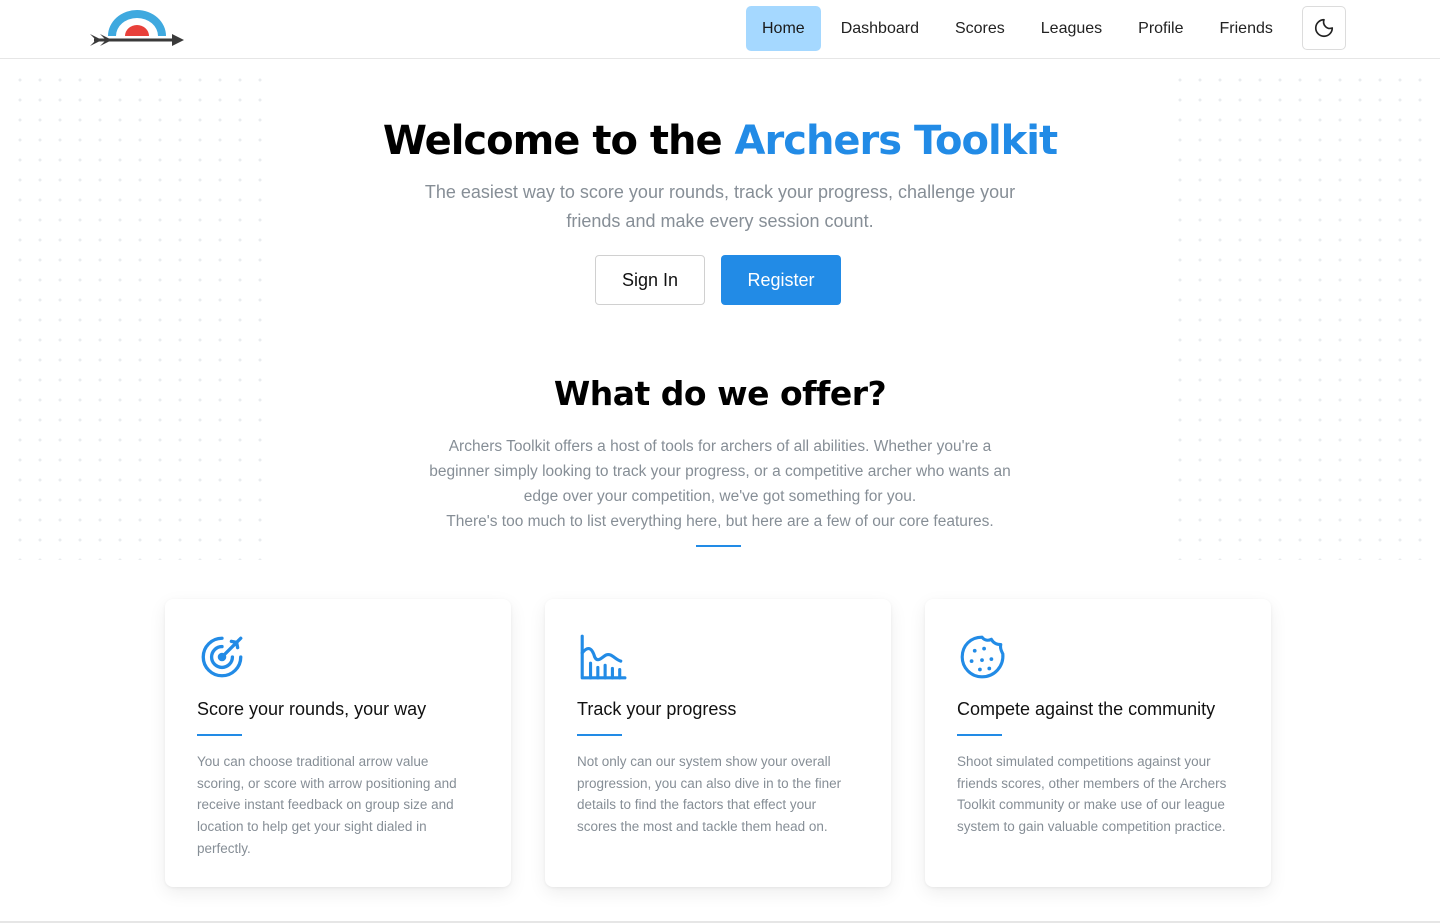  What do you see at coordinates (783, 28) in the screenshot?
I see `nav-home: Home` at bounding box center [783, 28].